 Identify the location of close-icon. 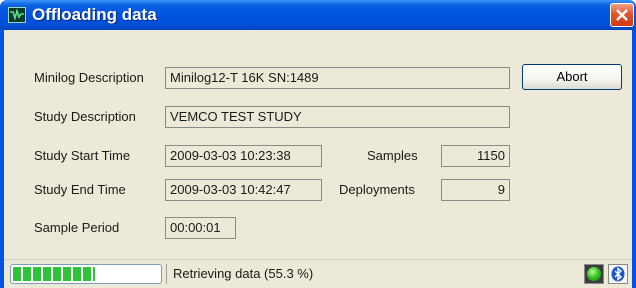
(622, 15).